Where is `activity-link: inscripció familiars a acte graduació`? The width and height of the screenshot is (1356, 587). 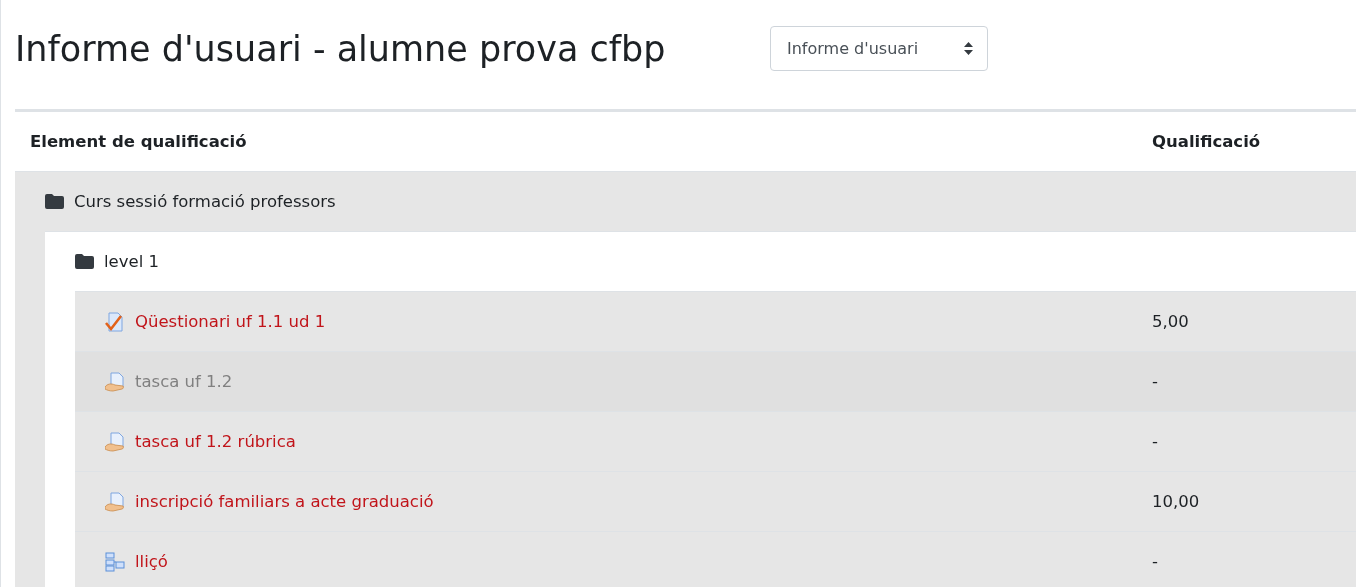
activity-link: inscripció familiars a acte graduació is located at coordinates (284, 501).